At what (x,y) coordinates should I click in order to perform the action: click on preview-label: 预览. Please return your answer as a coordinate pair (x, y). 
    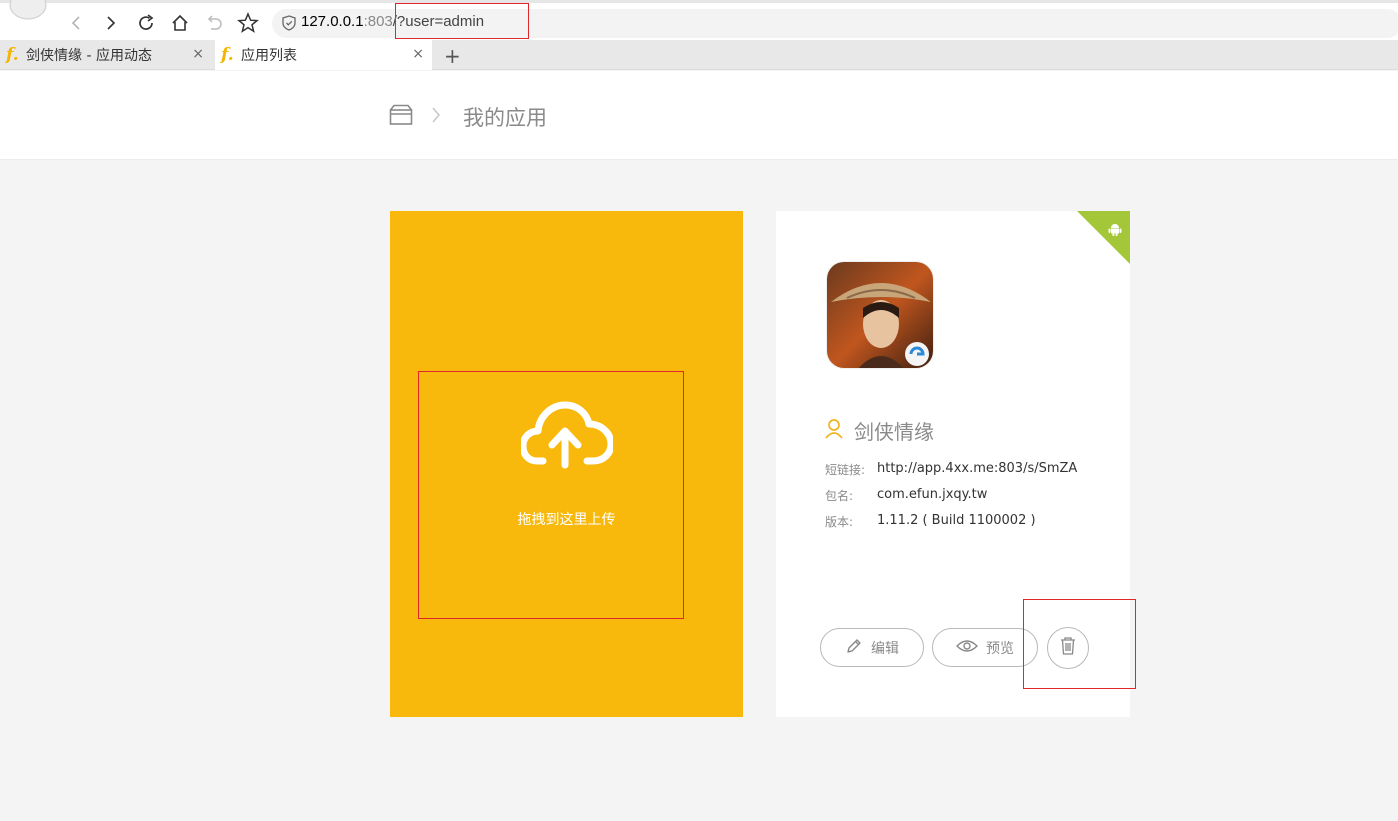
    Looking at the image, I should click on (1000, 648).